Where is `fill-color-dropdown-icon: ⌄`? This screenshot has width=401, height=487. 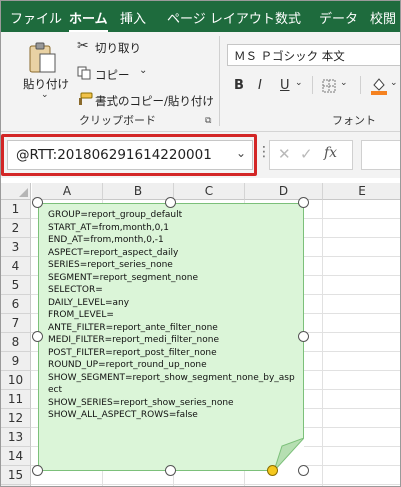 fill-color-dropdown-icon: ⌄ is located at coordinates (394, 83).